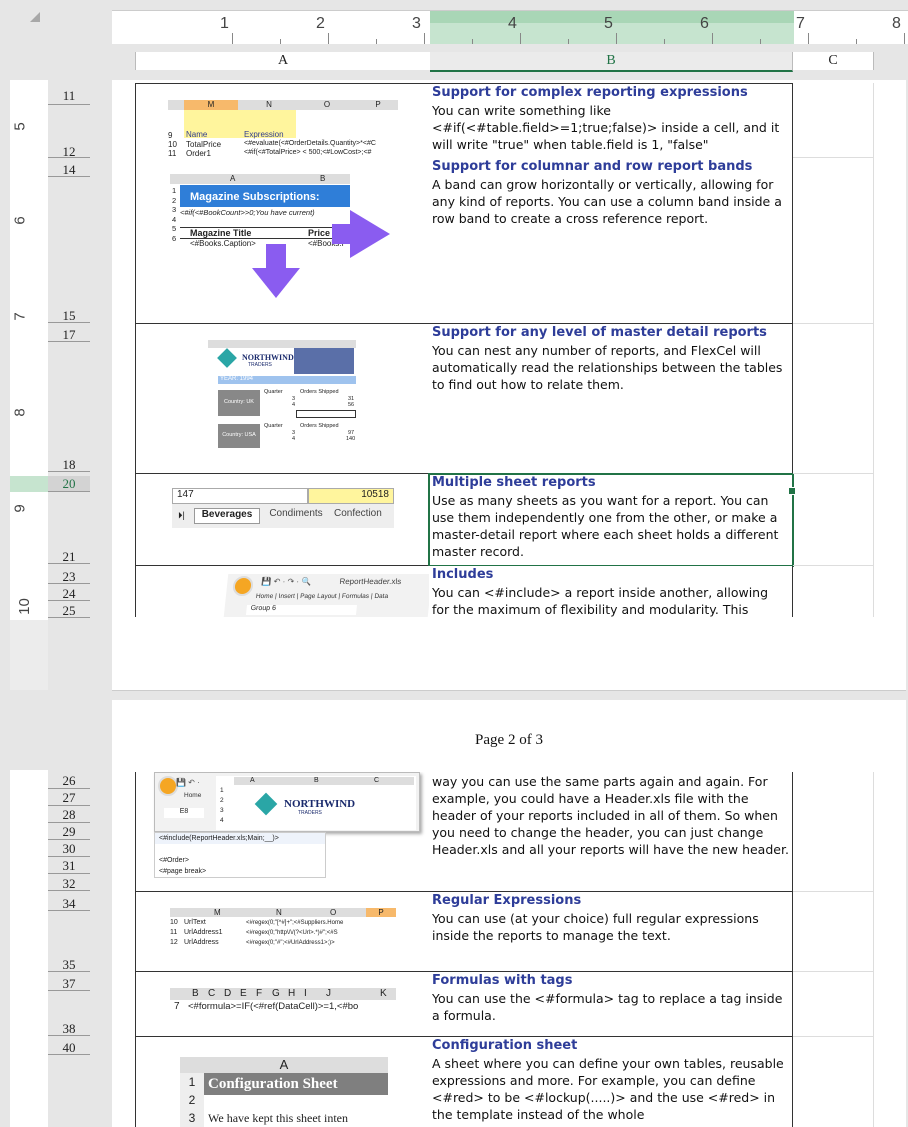  What do you see at coordinates (283, 61) in the screenshot?
I see `column-header-a: A` at bounding box center [283, 61].